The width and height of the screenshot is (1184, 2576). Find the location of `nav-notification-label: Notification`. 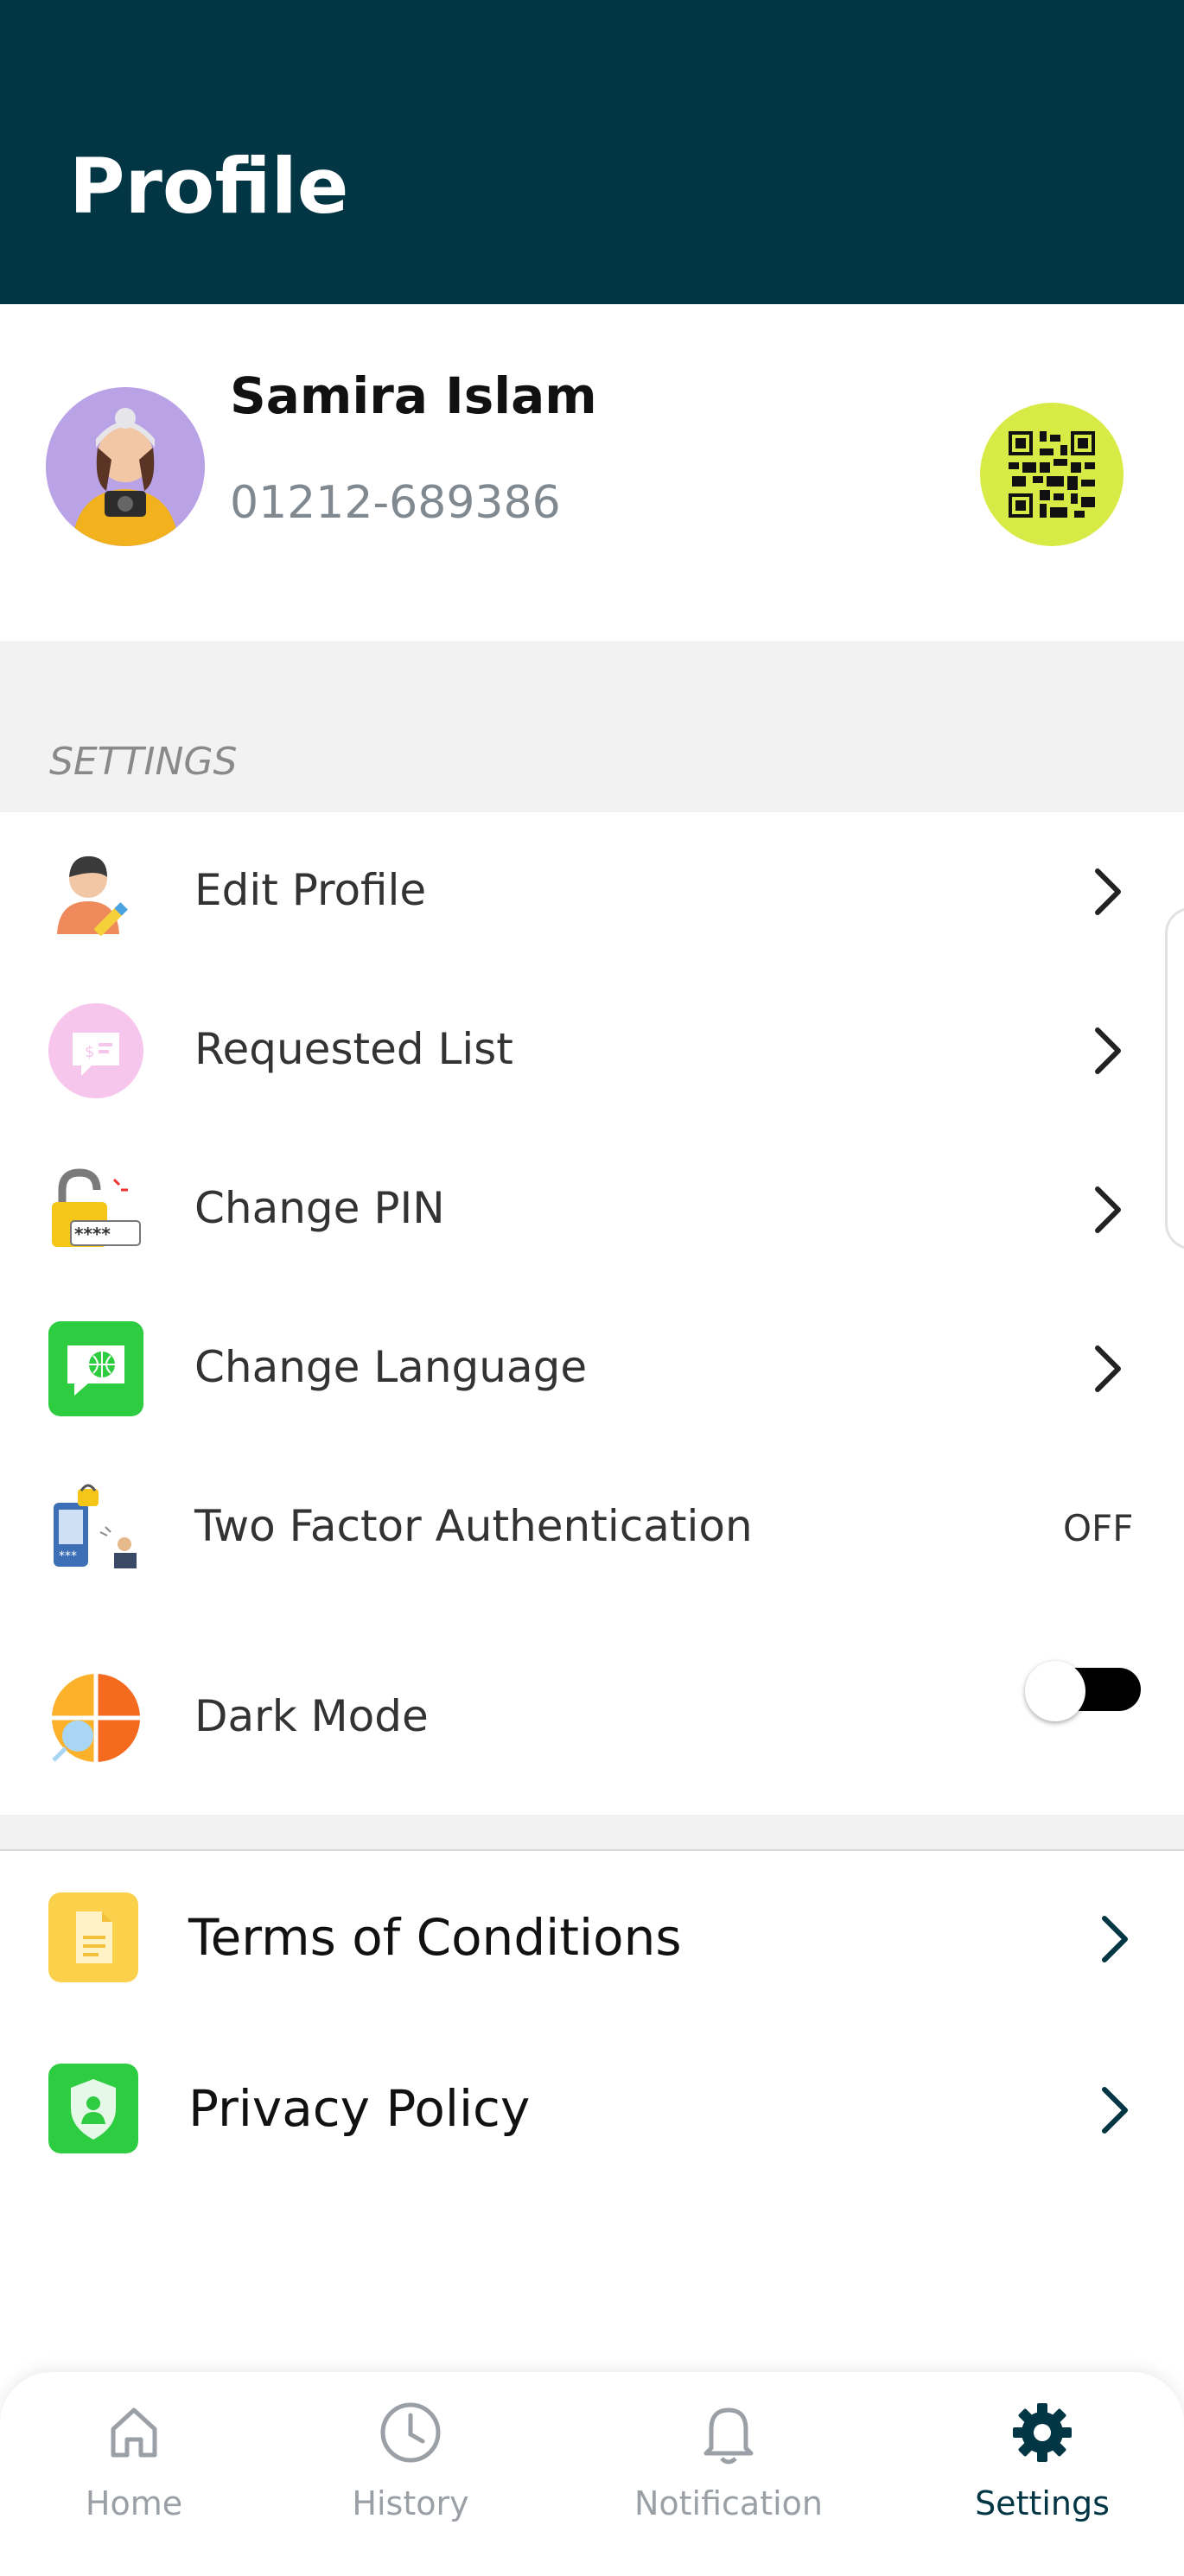

nav-notification-label: Notification is located at coordinates (728, 2503).